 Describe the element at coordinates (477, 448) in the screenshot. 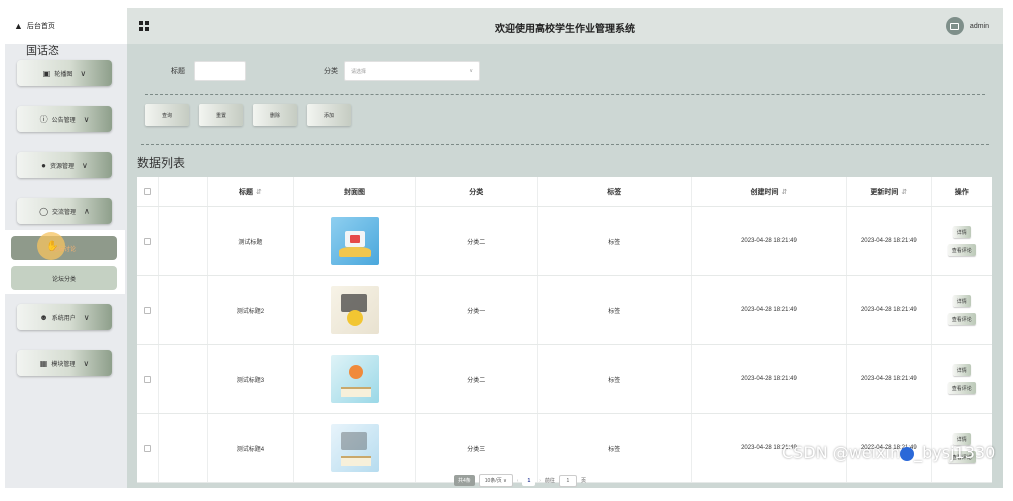

I see `row-category: 分类三` at that location.